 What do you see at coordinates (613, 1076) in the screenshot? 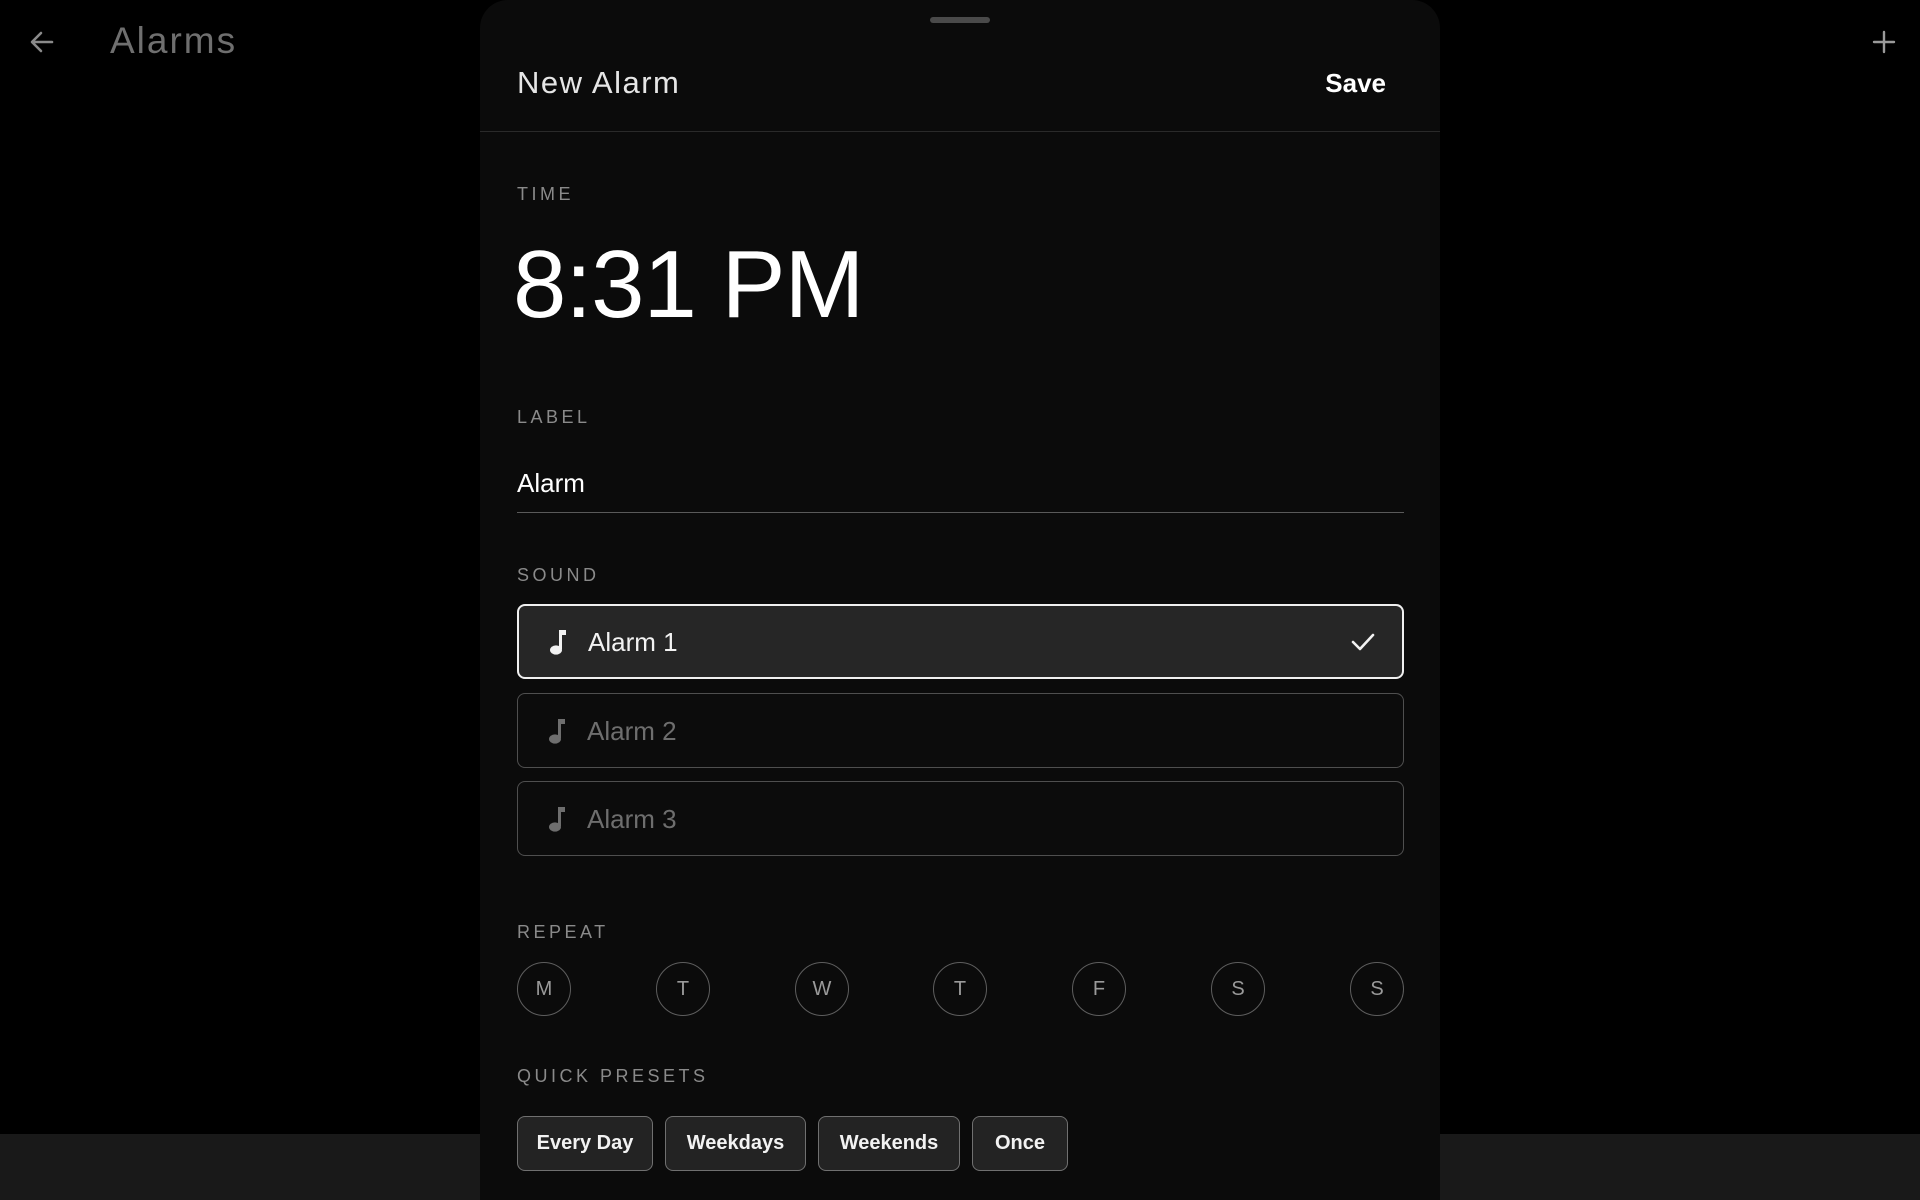
I see `presets-section-label: QUICK PRESETS` at bounding box center [613, 1076].